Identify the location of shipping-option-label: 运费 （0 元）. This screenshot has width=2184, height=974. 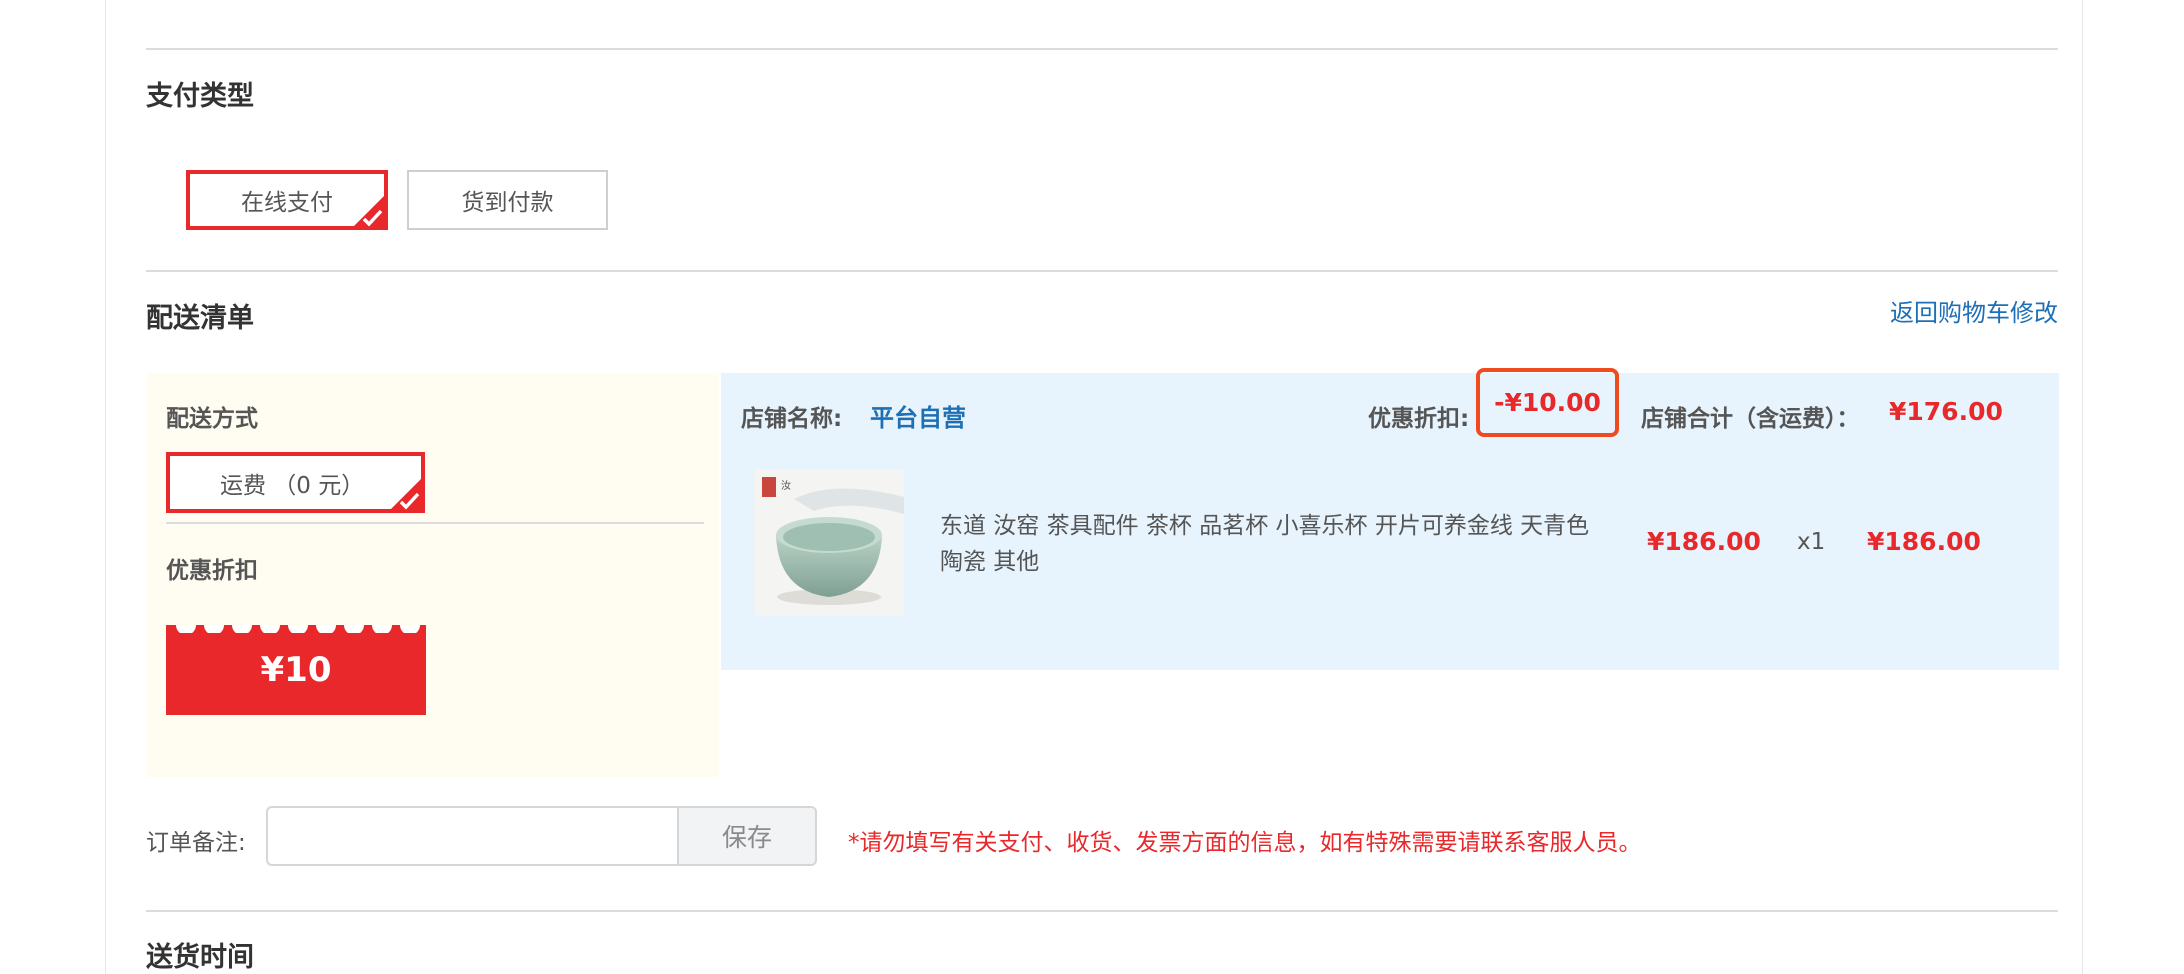
(292, 485).